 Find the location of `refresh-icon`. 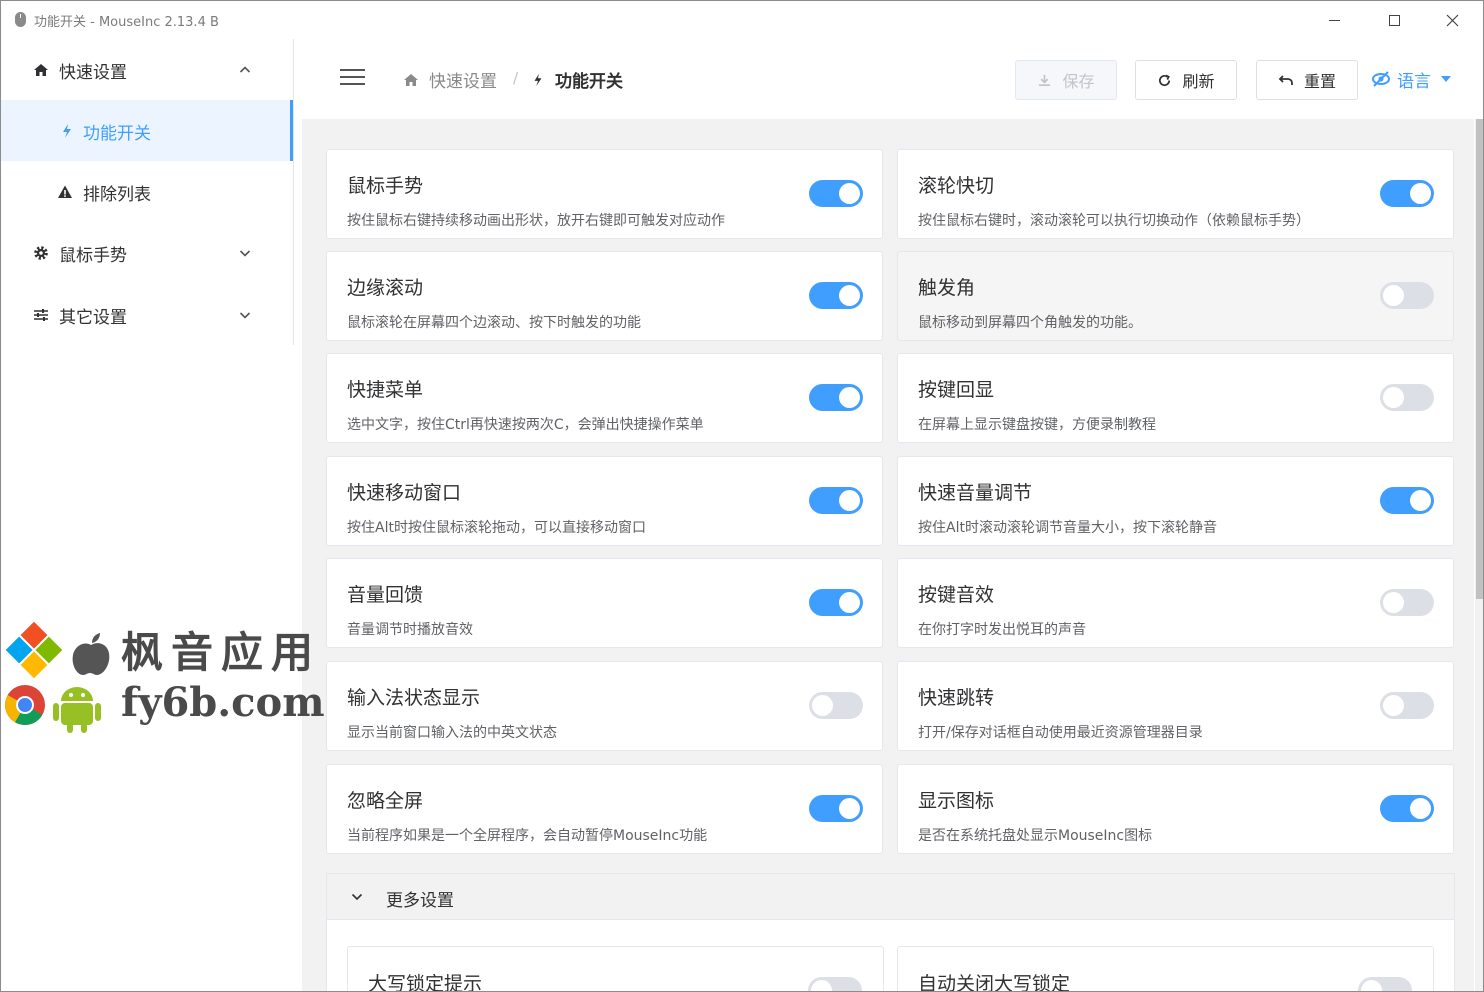

refresh-icon is located at coordinates (1165, 80).